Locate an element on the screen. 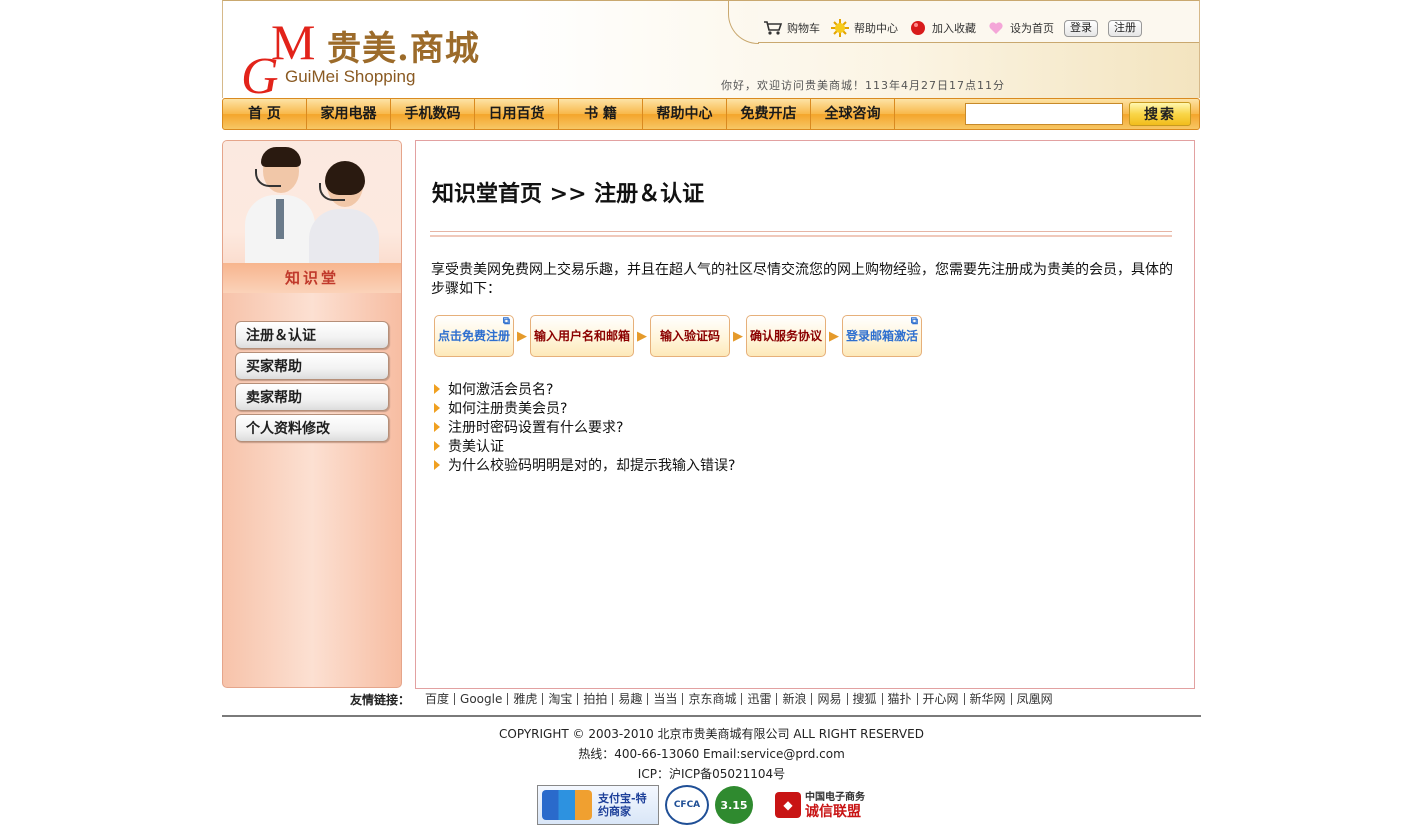  friend-link-xinhua: 新华网 is located at coordinates (988, 699).